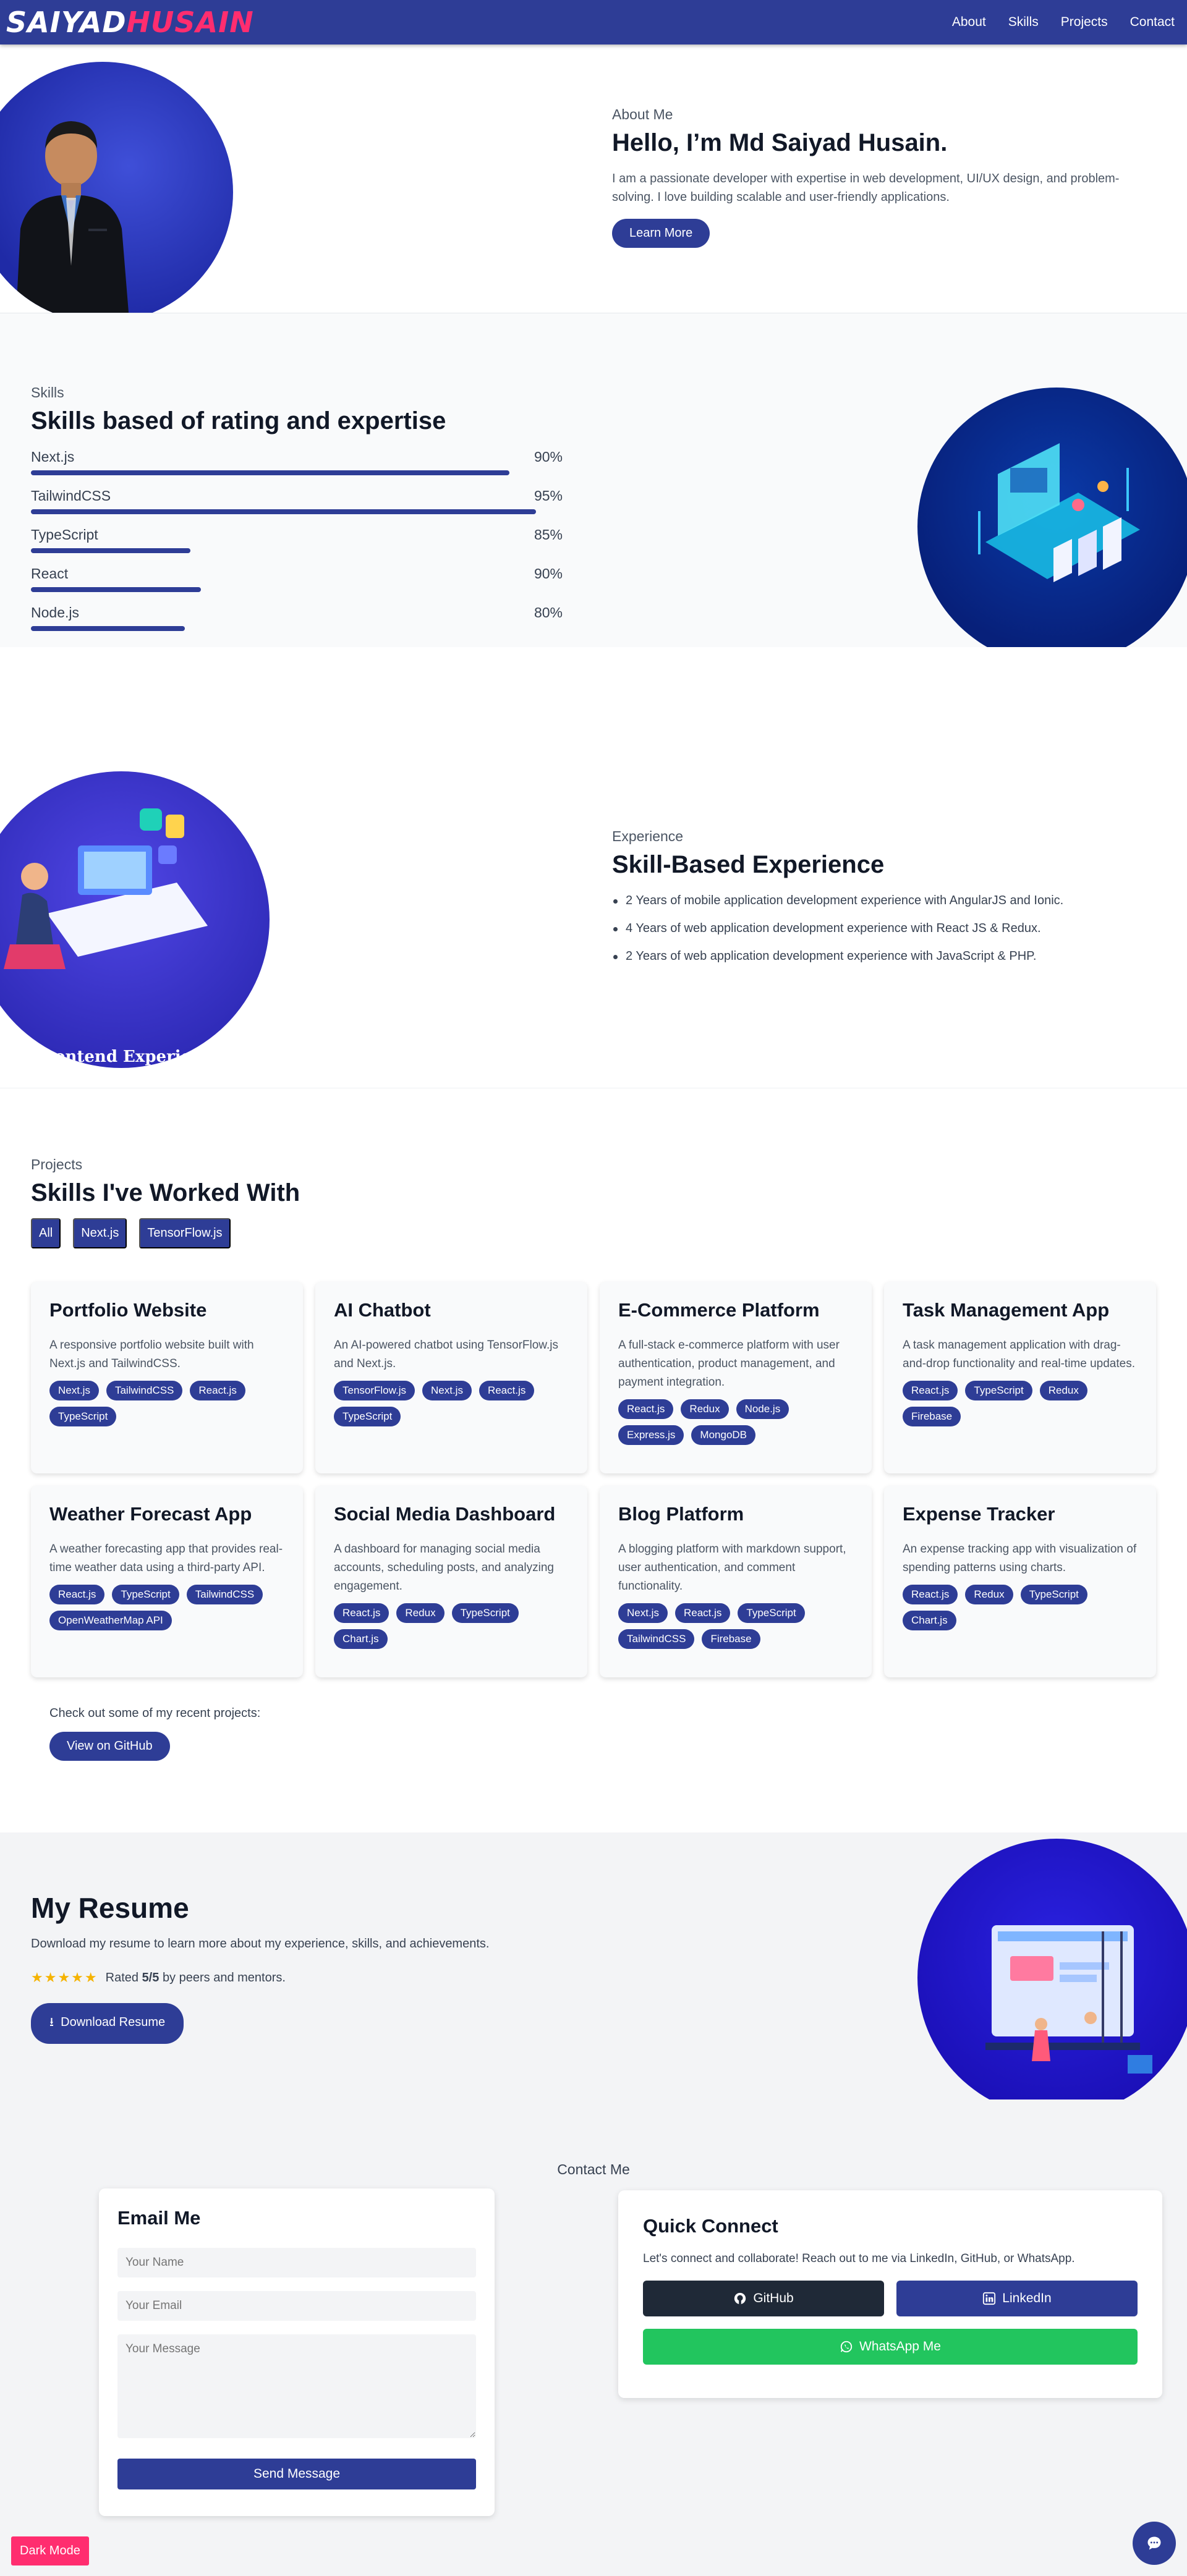 This screenshot has width=1187, height=2576. Describe the element at coordinates (774, 2298) in the screenshot. I see `github-button-label: GitHub` at that location.